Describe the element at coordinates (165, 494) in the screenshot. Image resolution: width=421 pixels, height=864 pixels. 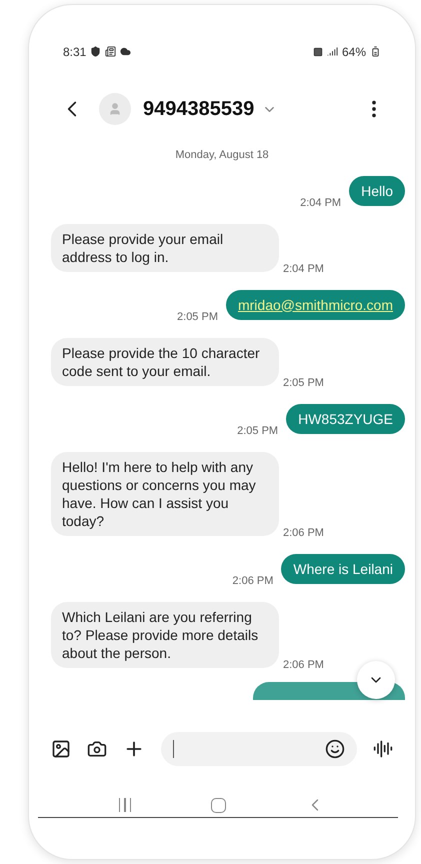
I see `received-message-bubble: Hello! I'm here to help with any questions or concerns you may have. How can I assist you today?` at that location.